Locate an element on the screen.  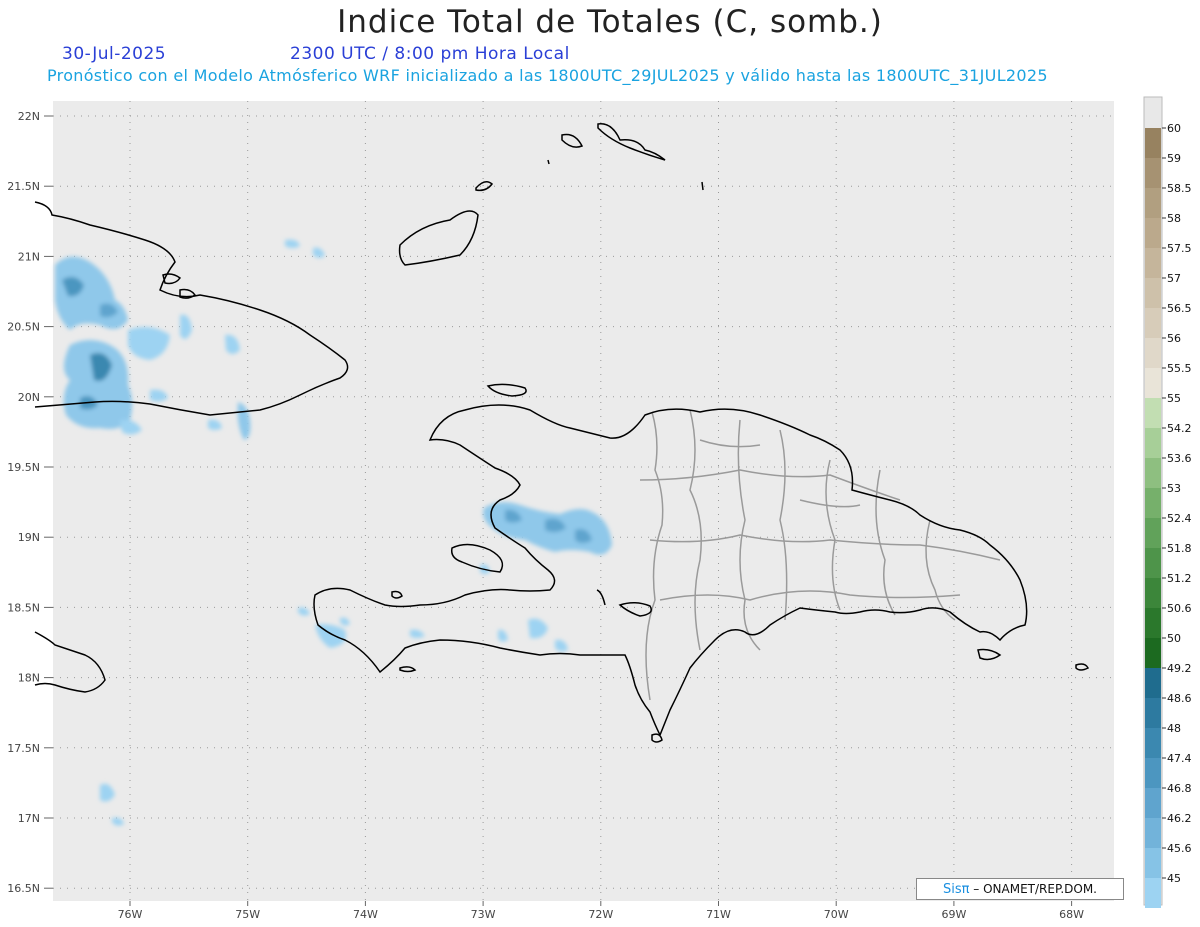
lon-label: 72W is located at coordinates (600, 914).